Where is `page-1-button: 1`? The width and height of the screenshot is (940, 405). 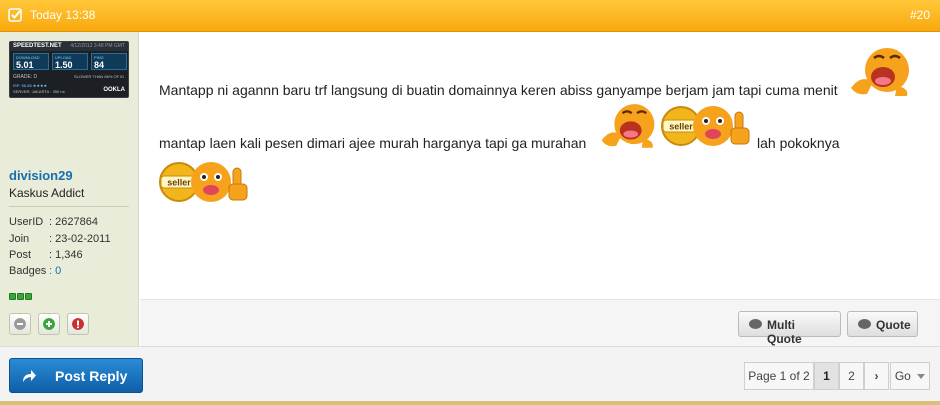
page-1-button: 1 is located at coordinates (826, 376).